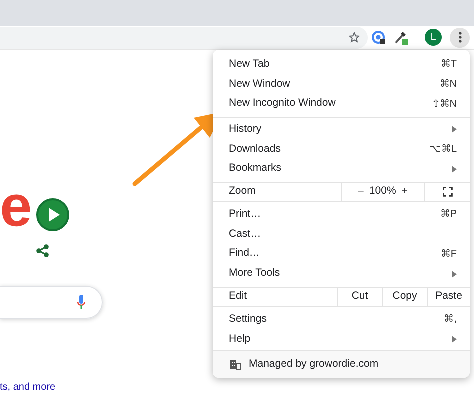 This screenshot has width=474, height=416. I want to click on microphone-icon, so click(81, 302).